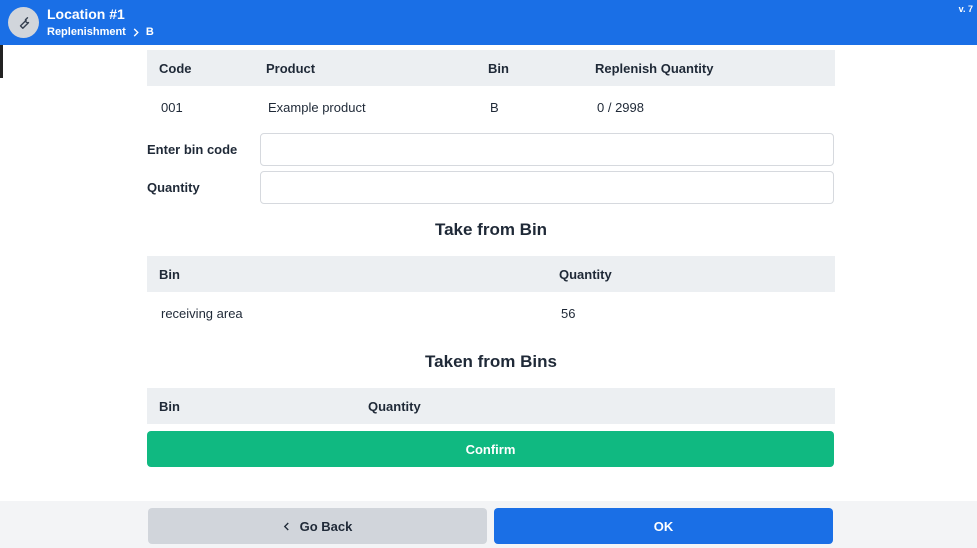 The height and width of the screenshot is (548, 977). Describe the element at coordinates (620, 107) in the screenshot. I see `replenish-quantity: 0 / 2998` at that location.